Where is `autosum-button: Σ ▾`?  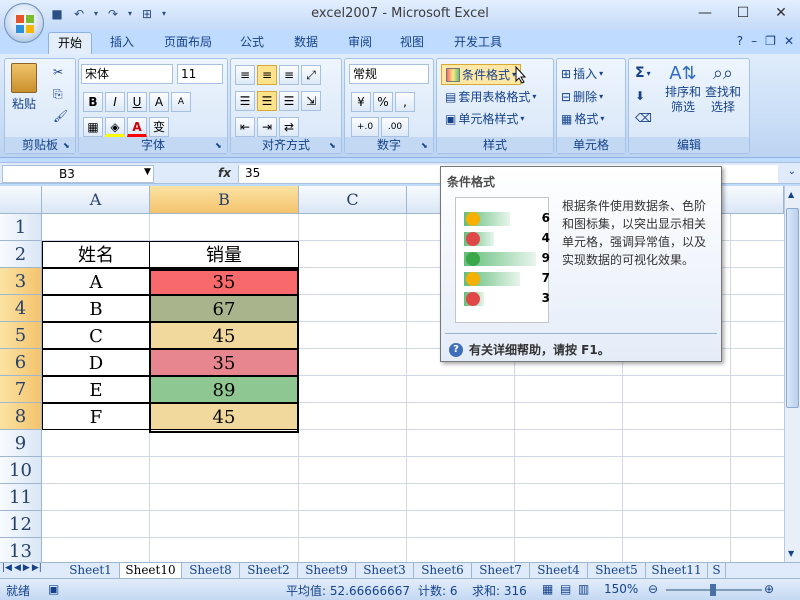 autosum-button: Σ ▾ is located at coordinates (643, 73).